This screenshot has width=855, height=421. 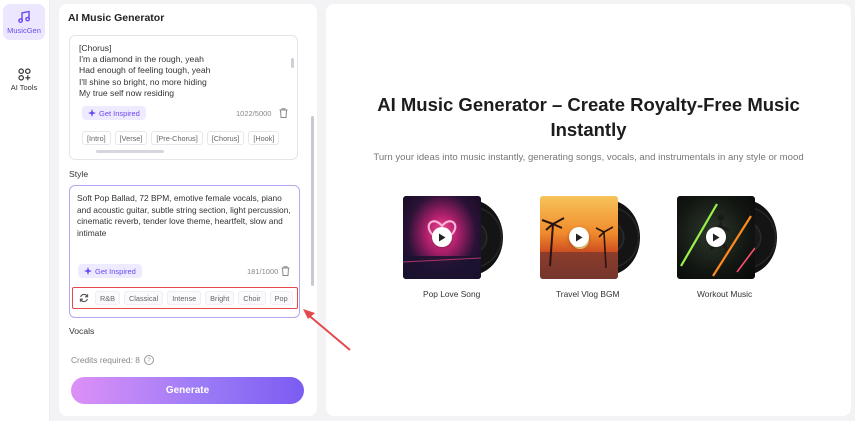 What do you see at coordinates (312, 201) in the screenshot?
I see `panel-scrollbar` at bounding box center [312, 201].